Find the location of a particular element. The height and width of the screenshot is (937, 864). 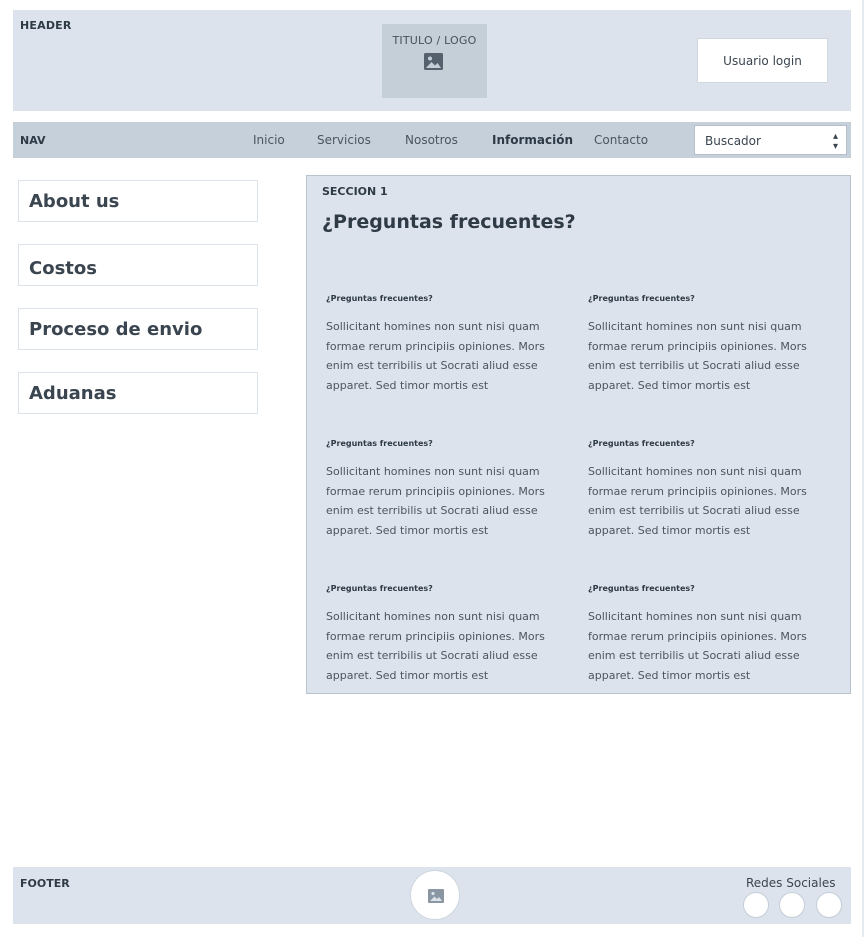

footer: FOOTER Redes Sociales is located at coordinates (432, 895).